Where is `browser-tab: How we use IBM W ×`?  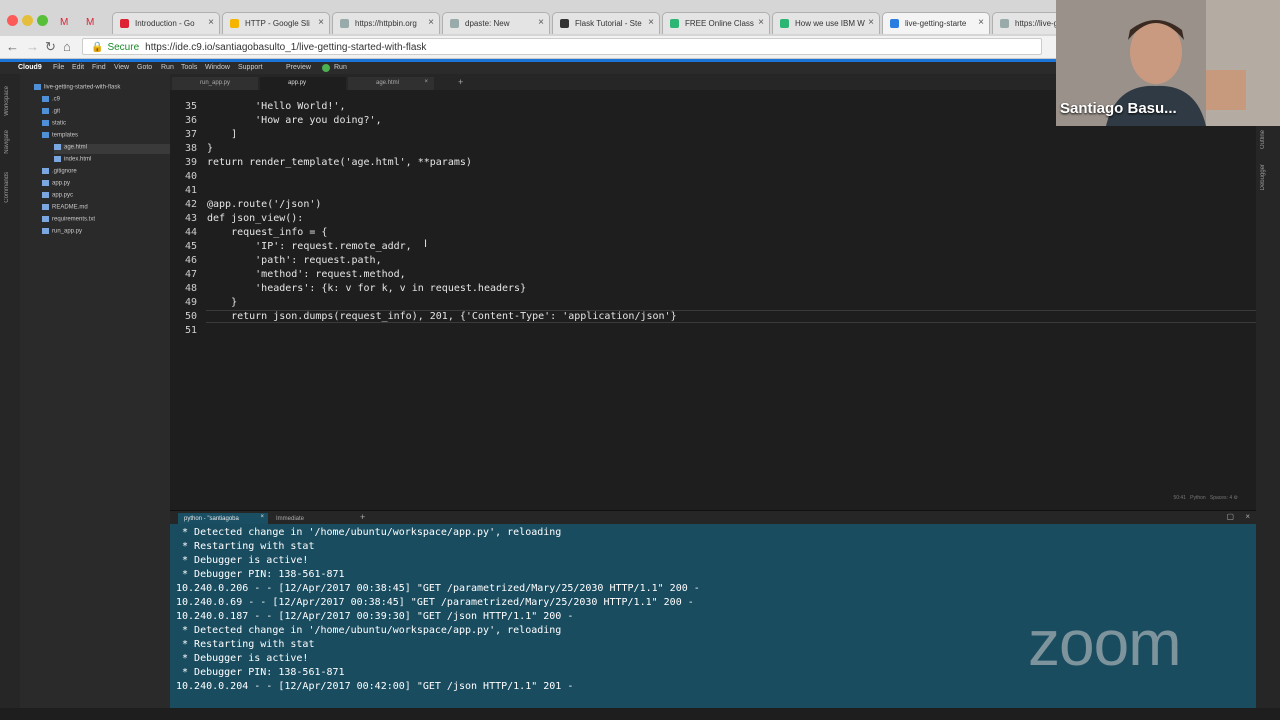
browser-tab: How we use IBM W × is located at coordinates (826, 23).